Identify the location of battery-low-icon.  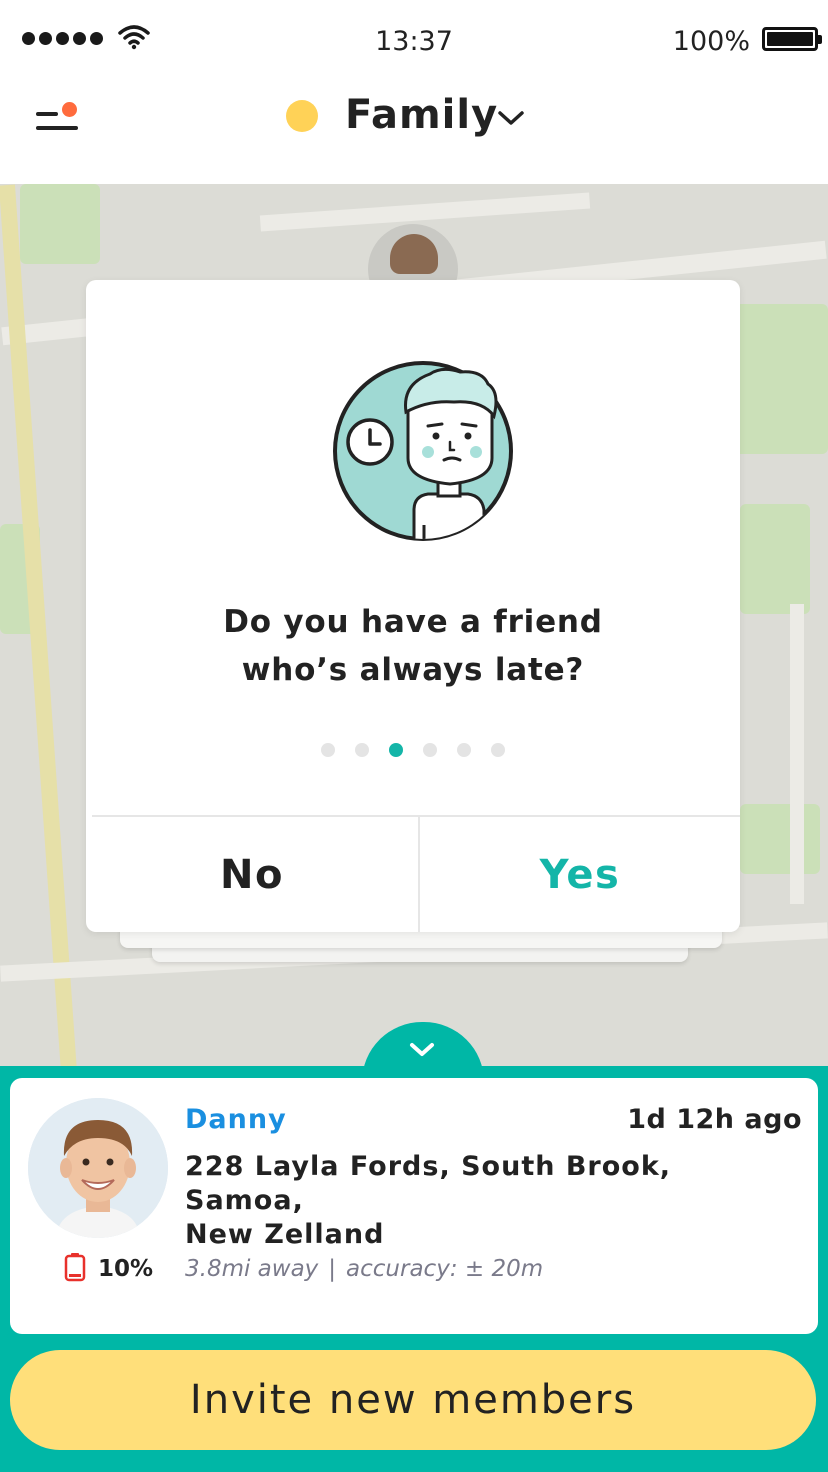
(75, 1267).